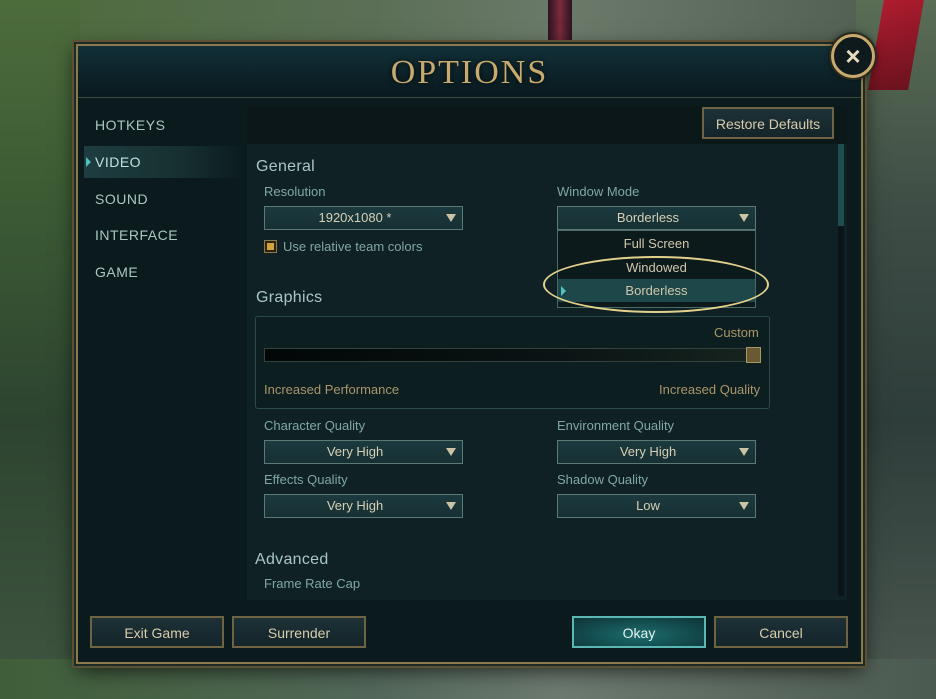 The height and width of the screenshot is (699, 936). I want to click on restore-defaults-button: Restore Defaults, so click(768, 123).